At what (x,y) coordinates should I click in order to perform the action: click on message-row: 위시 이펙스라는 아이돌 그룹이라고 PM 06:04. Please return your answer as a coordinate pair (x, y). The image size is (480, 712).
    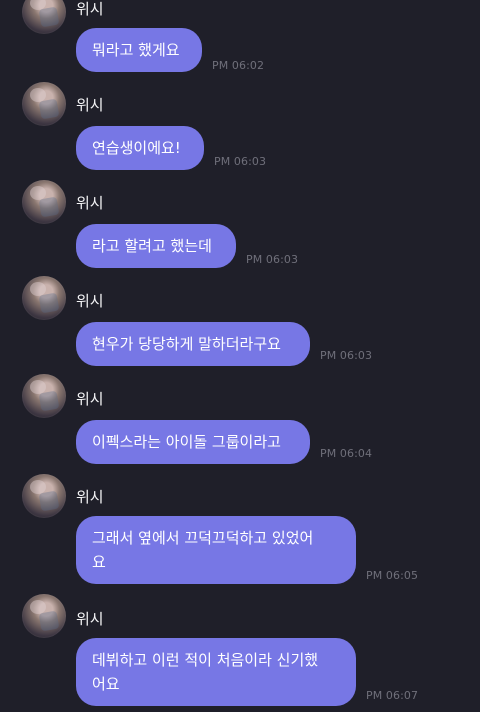
    Looking at the image, I should click on (240, 424).